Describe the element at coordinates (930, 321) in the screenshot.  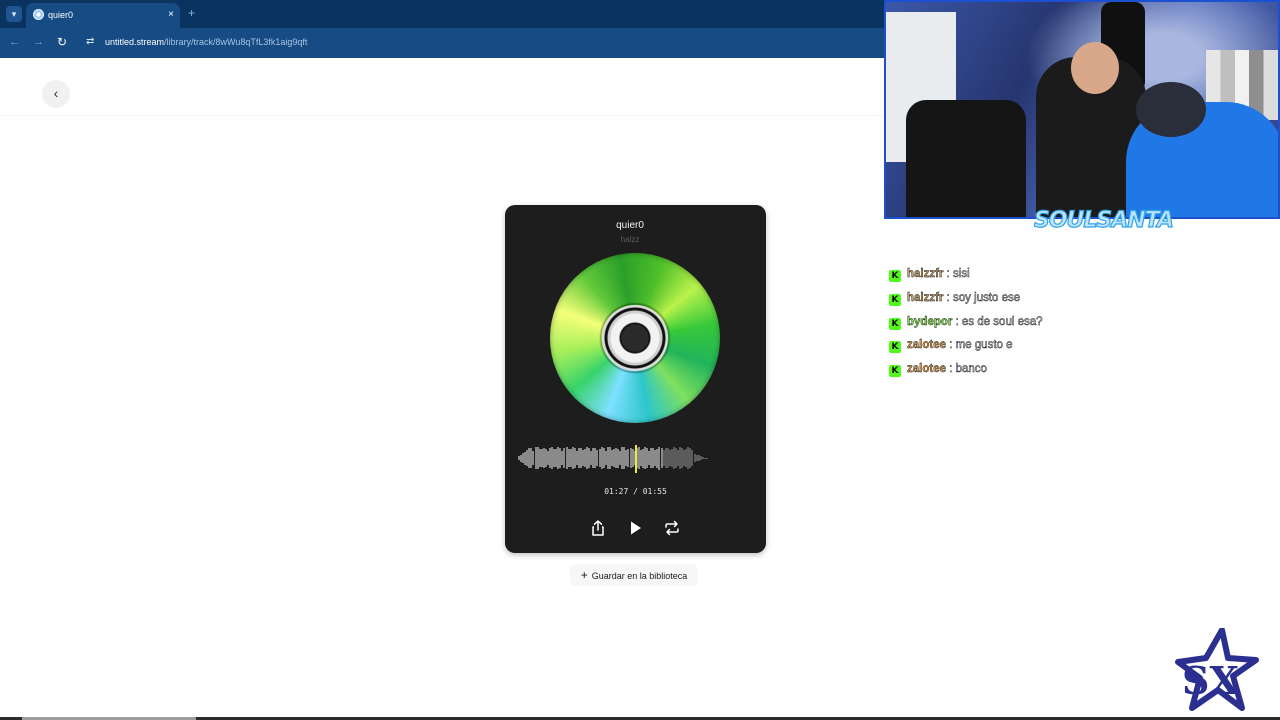
I see `chat-username: bydepor` at that location.